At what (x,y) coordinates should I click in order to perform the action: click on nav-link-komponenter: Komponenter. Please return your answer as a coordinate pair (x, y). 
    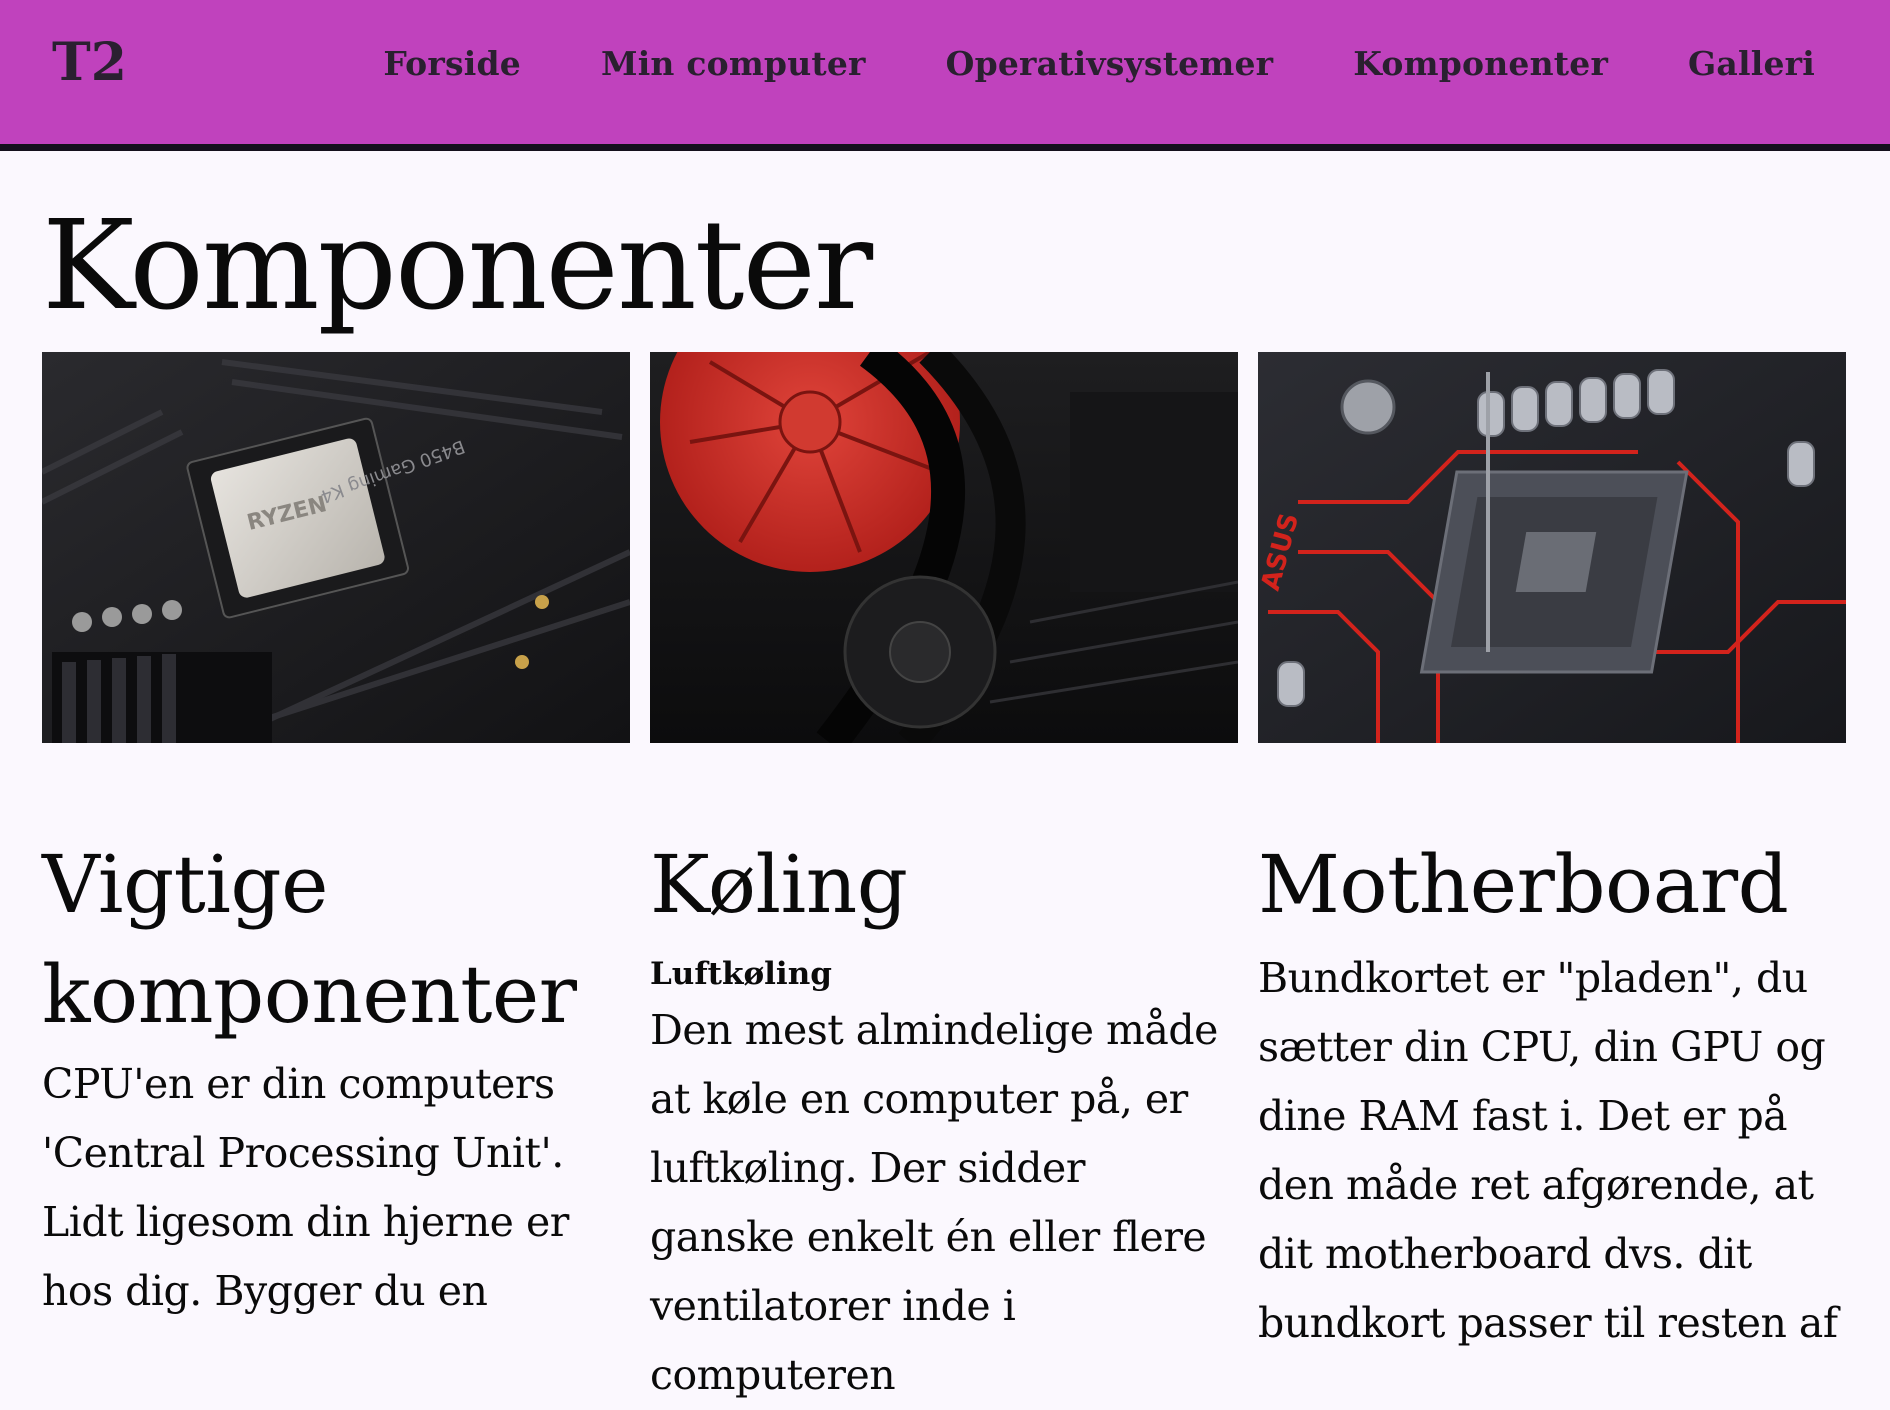
    Looking at the image, I should click on (1480, 64).